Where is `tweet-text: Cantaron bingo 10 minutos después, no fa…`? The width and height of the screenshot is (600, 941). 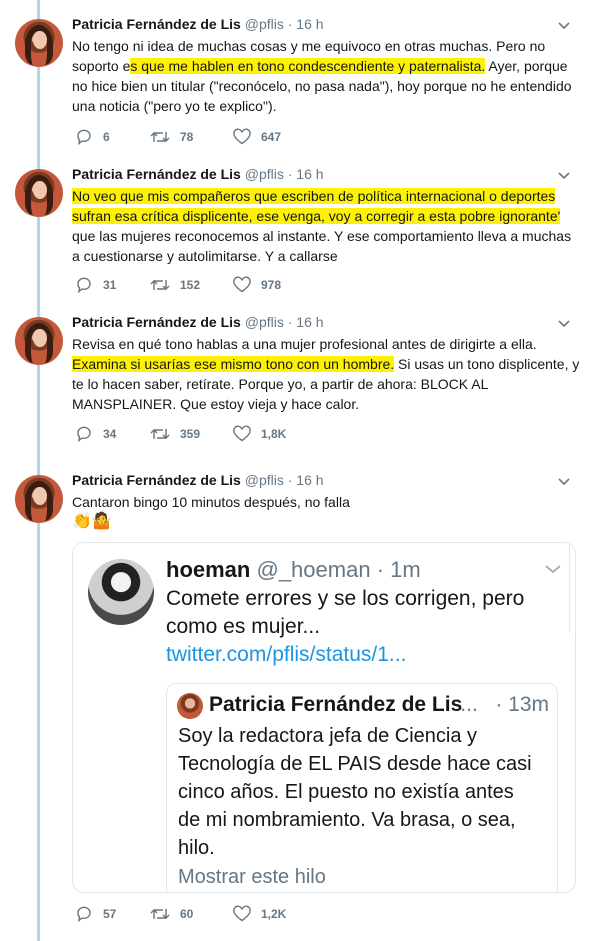
tweet-text: Cantaron bingo 10 minutos después, no fa… is located at coordinates (211, 502).